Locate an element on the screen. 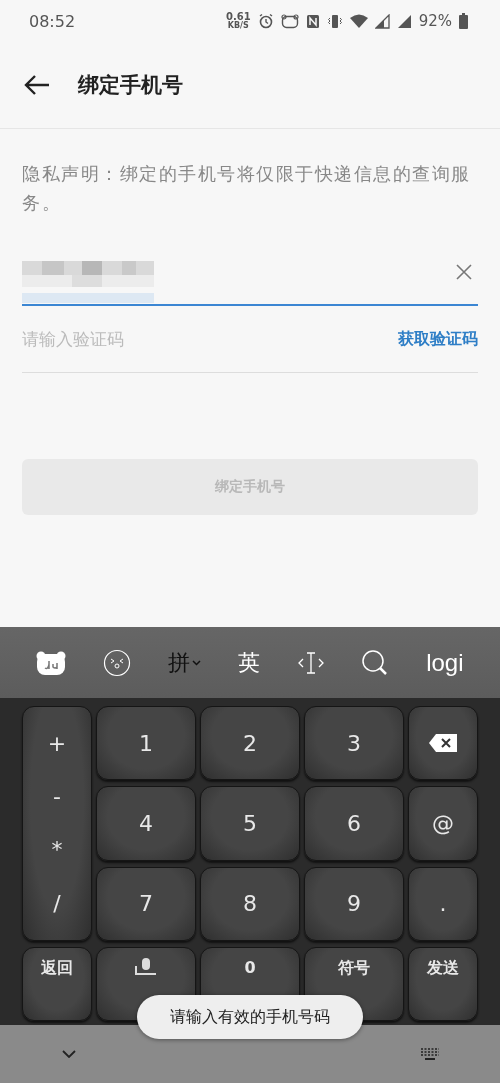  page-title: 绑定手机号 is located at coordinates (130, 85).